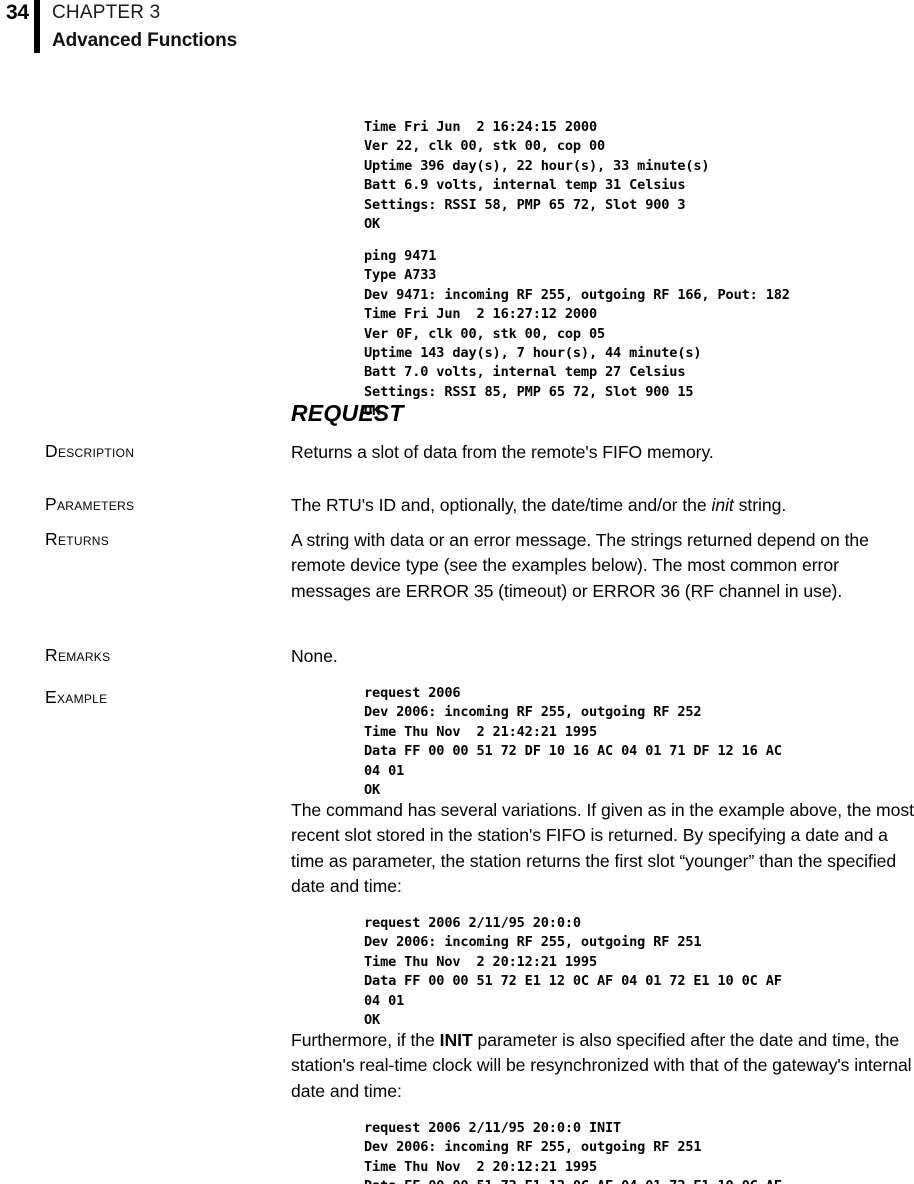 This screenshot has height=1184, width=914. I want to click on parameters-text-post: string., so click(760, 505).